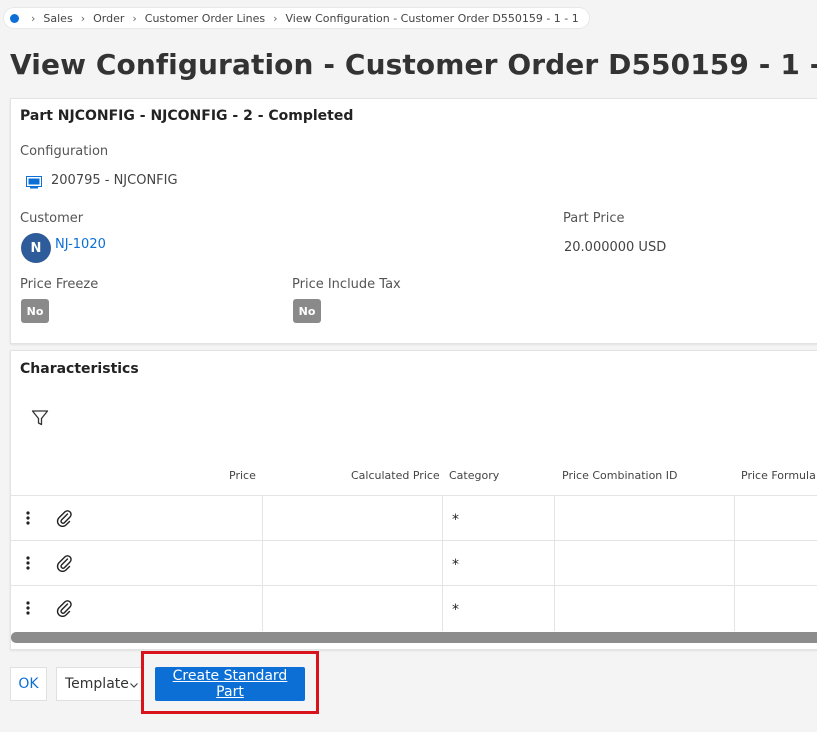 The image size is (817, 732). Describe the element at coordinates (346, 284) in the screenshot. I see `price-include-tax-label: Price Include Tax` at that location.